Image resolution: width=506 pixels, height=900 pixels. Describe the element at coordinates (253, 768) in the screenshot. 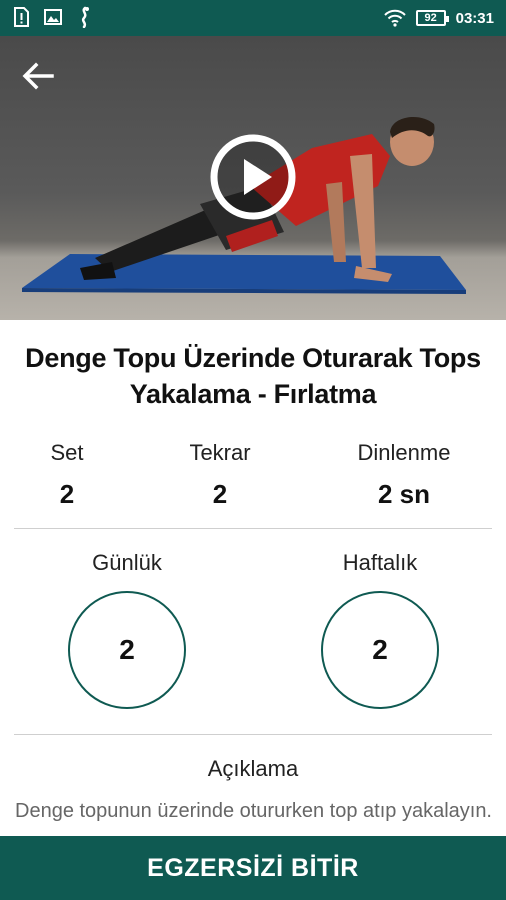

I see `description-title: Açıklama` at that location.